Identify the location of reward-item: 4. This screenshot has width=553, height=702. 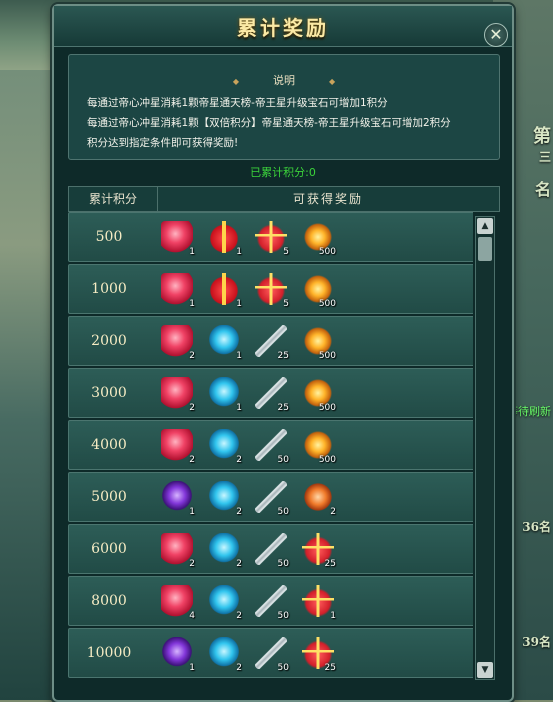
(178, 603).